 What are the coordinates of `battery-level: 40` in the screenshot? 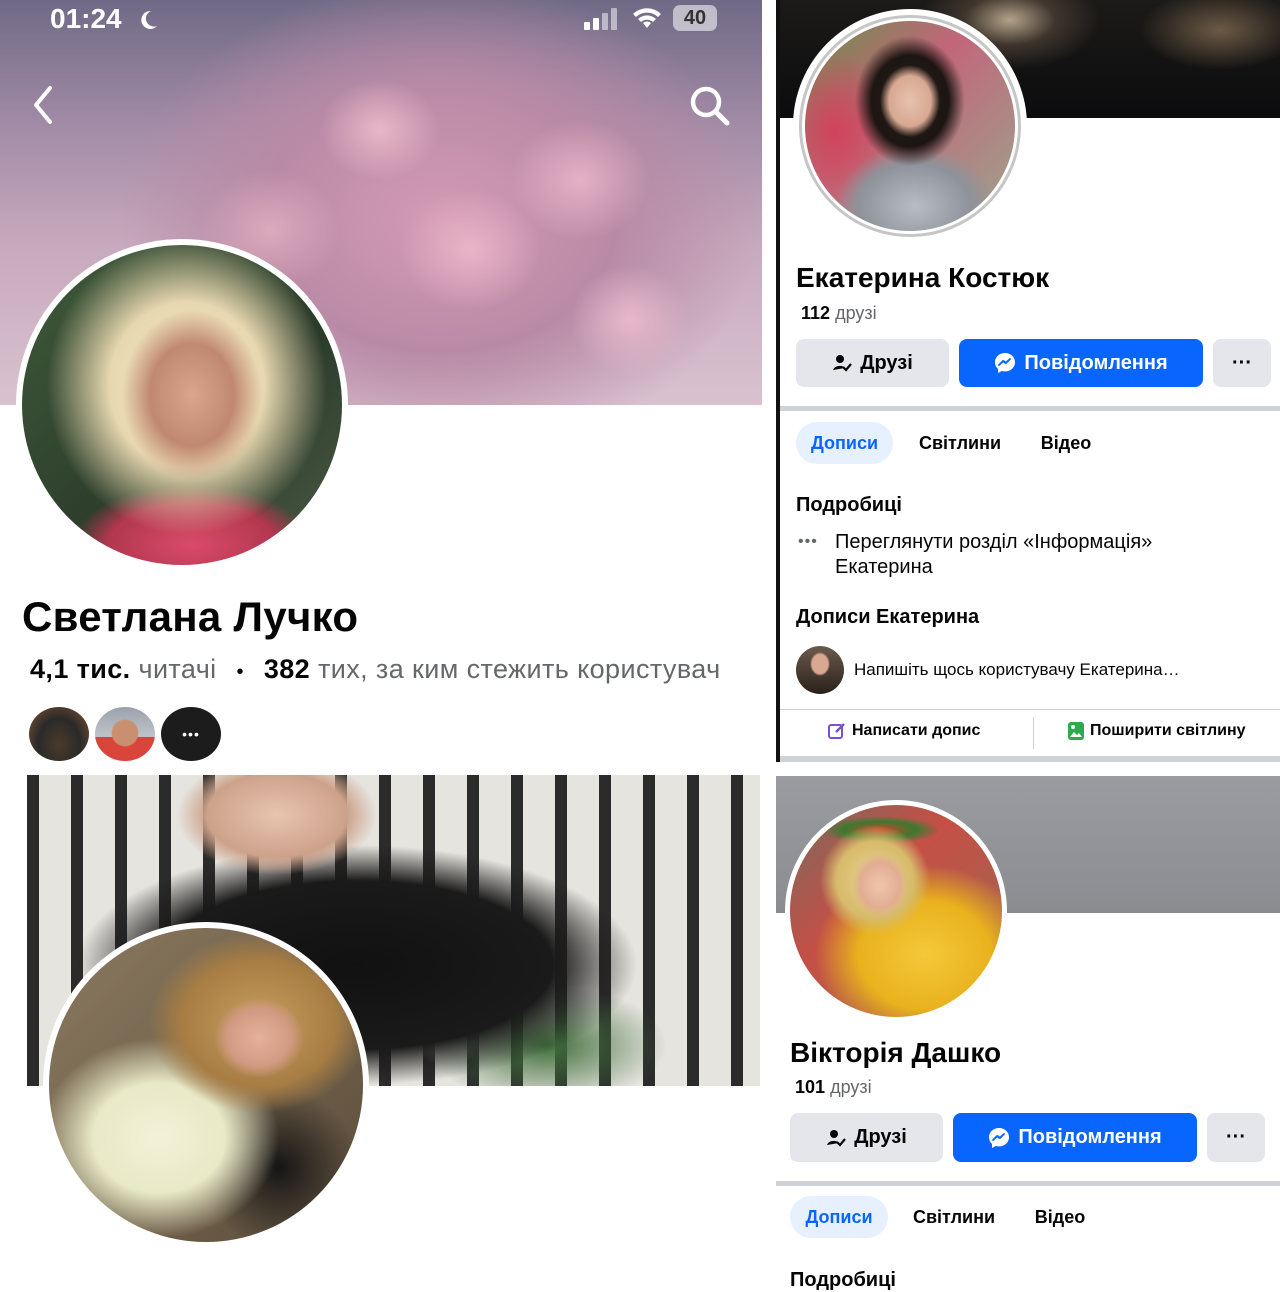 It's located at (695, 17).